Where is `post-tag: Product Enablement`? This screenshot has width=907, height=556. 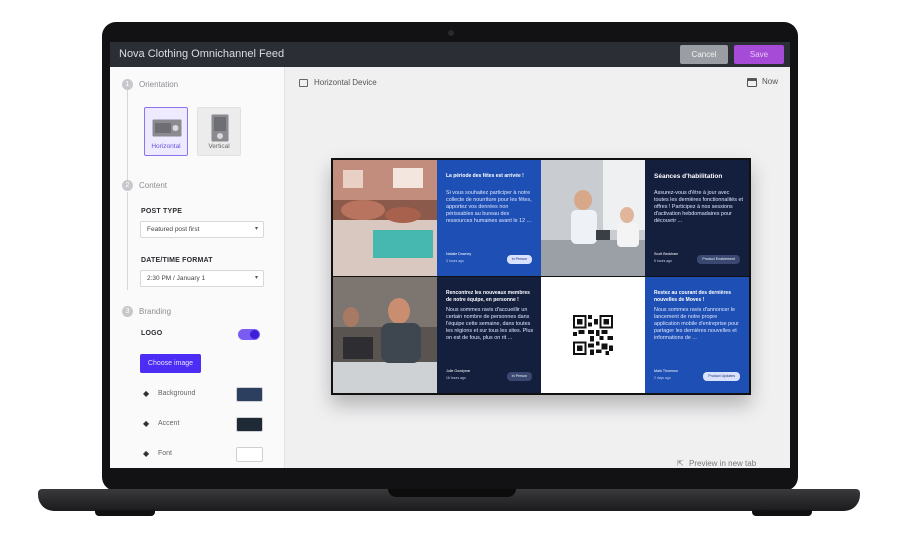 post-tag: Product Enablement is located at coordinates (718, 259).